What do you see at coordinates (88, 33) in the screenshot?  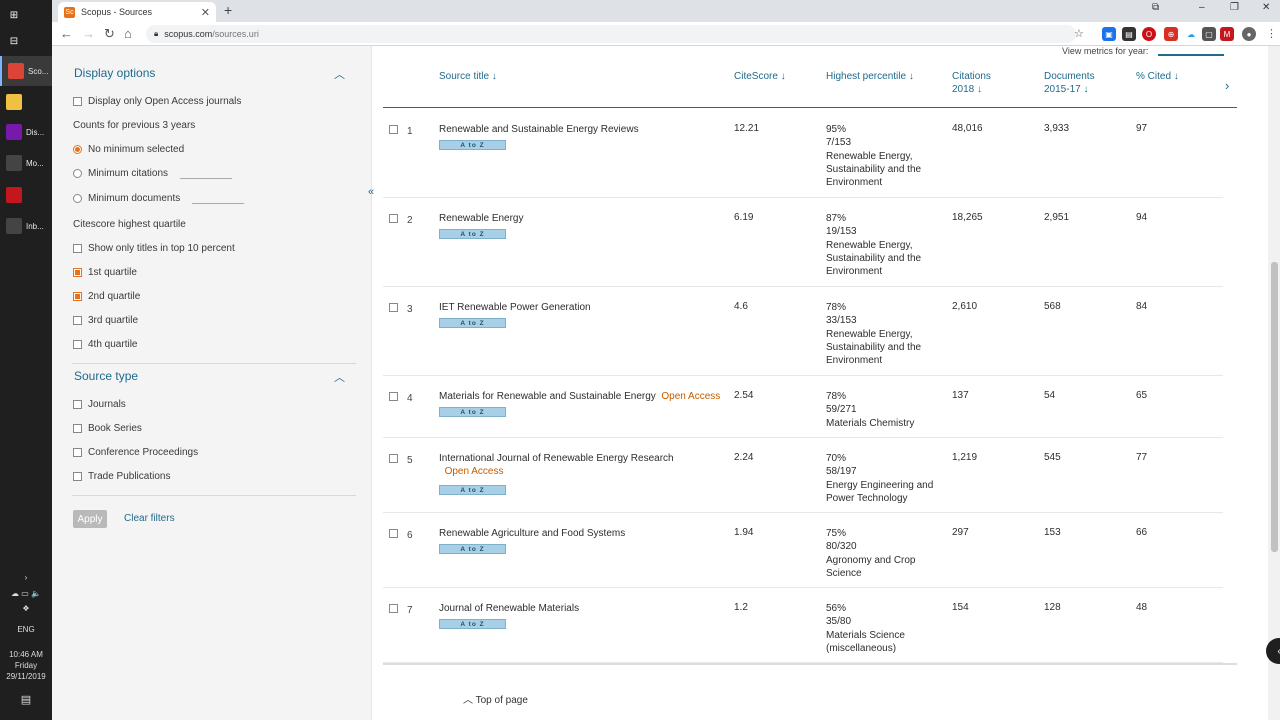 I see `forward-icon: →` at bounding box center [88, 33].